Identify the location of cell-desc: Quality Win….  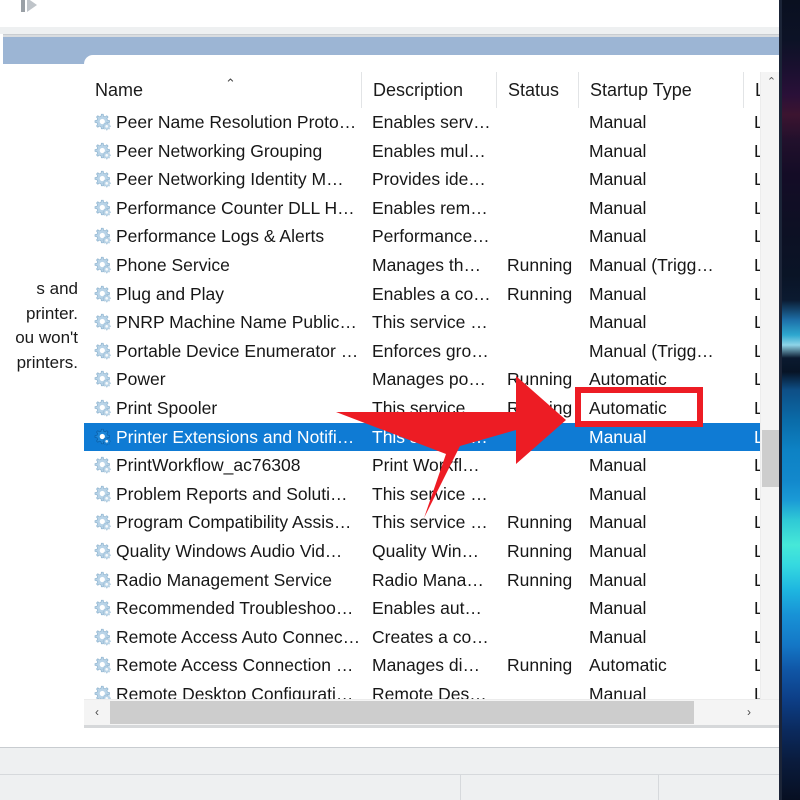
(425, 550).